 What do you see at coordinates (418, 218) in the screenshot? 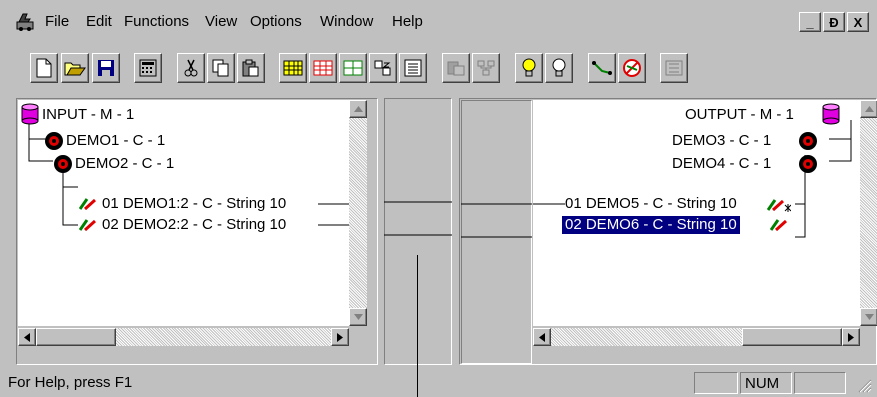
I see `mapping-lines` at bounding box center [418, 218].